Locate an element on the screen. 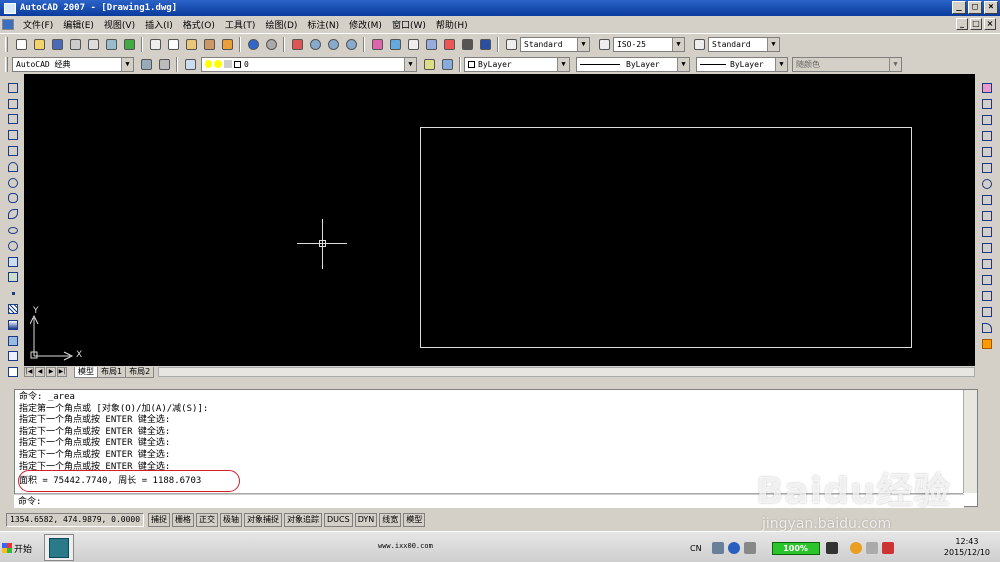 This screenshot has height=562, width=1000. copy-icon is located at coordinates (173, 44).